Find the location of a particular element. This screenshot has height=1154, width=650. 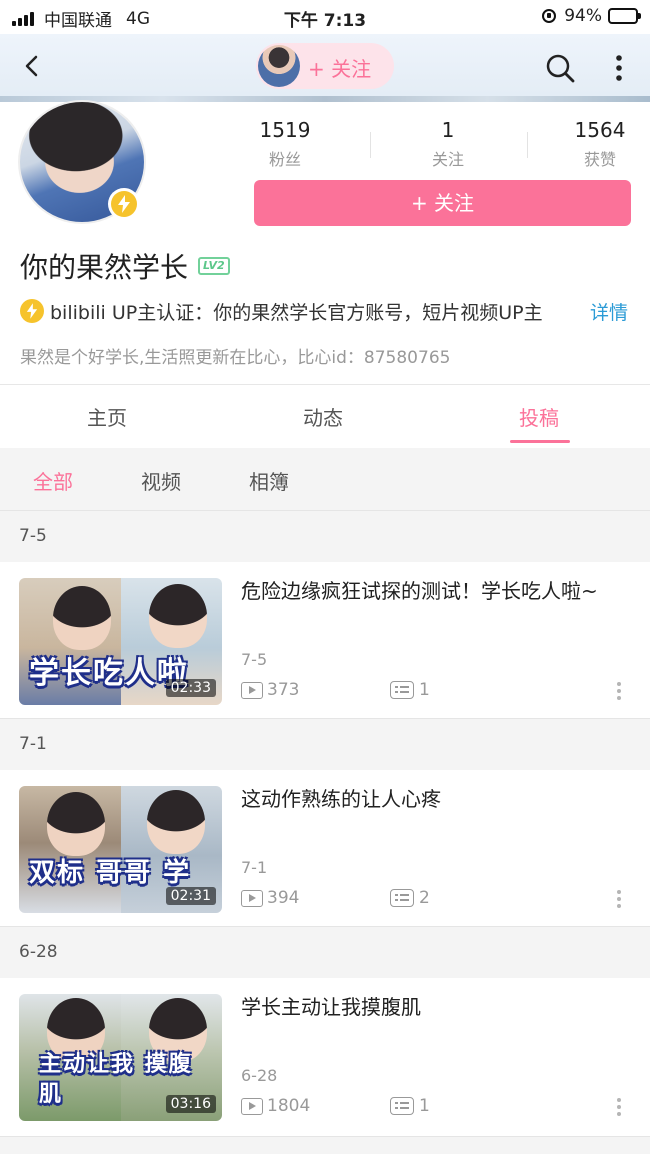

level-badge: LV2 is located at coordinates (214, 266).